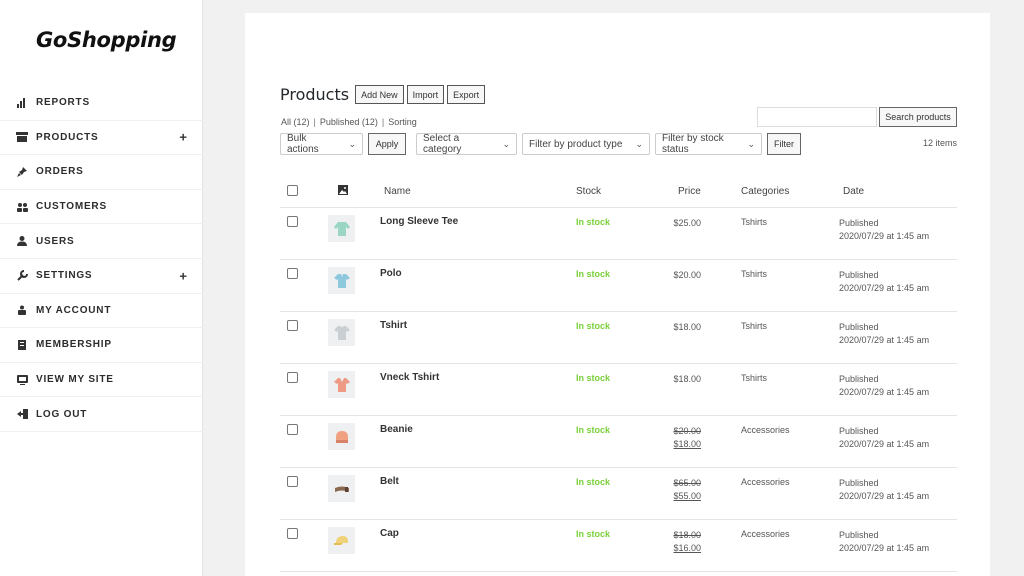  Describe the element at coordinates (389, 533) in the screenshot. I see `product-name-link: Cap` at that location.